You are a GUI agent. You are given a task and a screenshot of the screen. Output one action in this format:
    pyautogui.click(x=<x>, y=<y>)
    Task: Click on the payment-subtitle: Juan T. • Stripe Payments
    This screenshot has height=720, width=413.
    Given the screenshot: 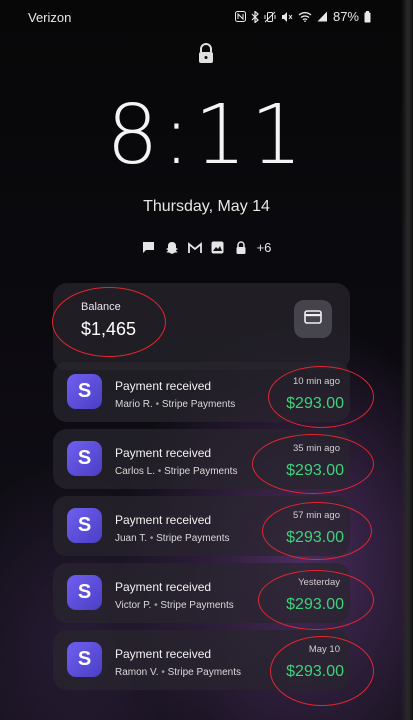 What is the action you would take?
    pyautogui.click(x=172, y=538)
    